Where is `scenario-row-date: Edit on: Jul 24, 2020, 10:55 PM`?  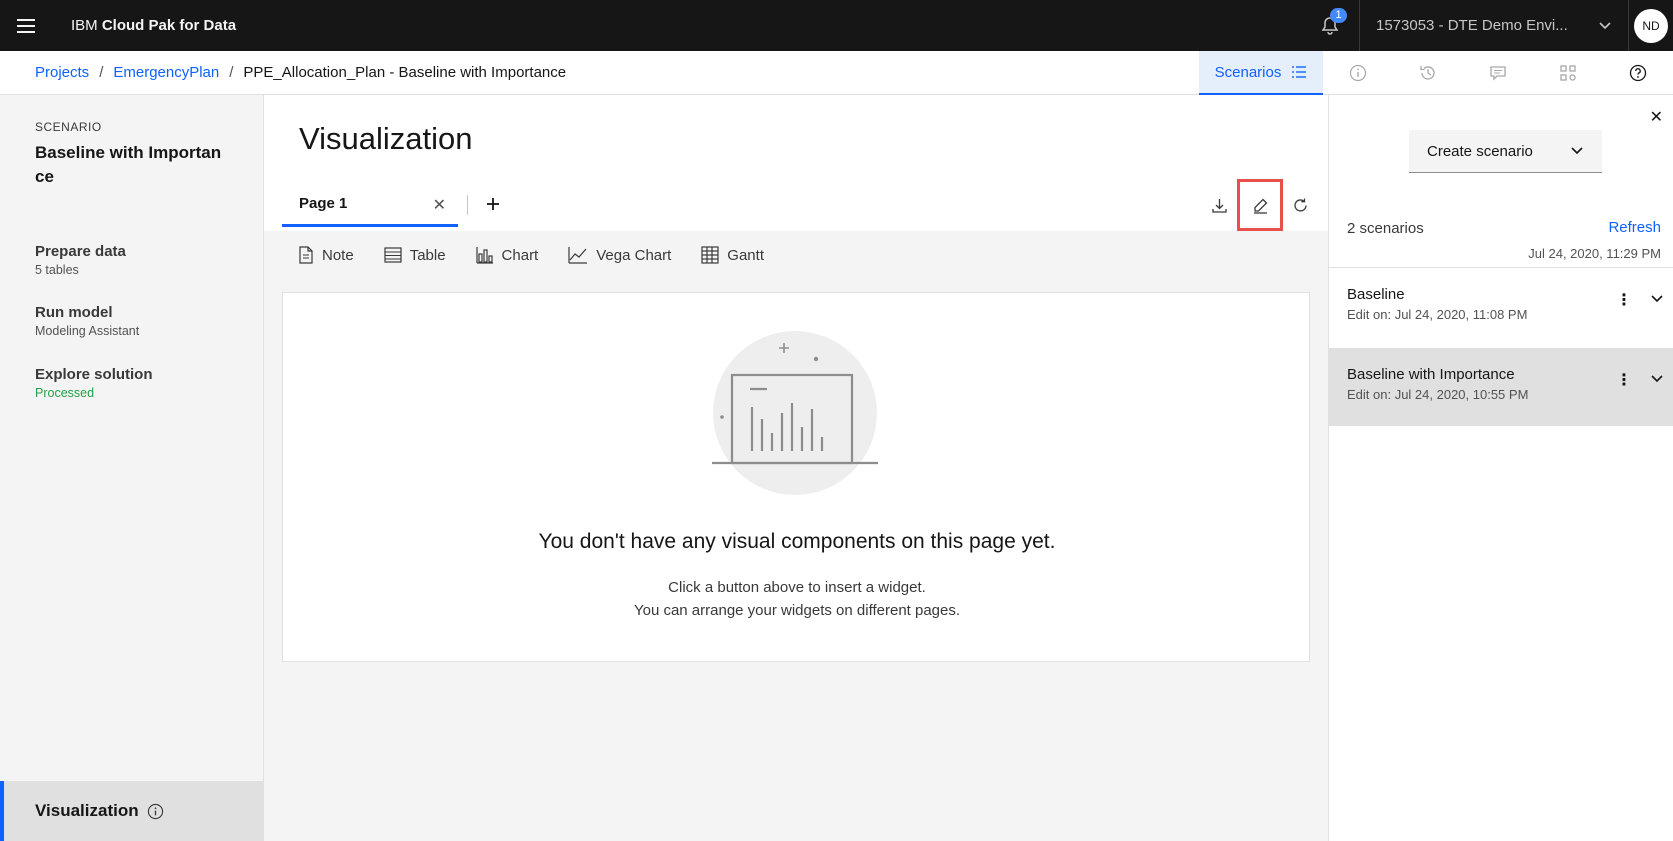 scenario-row-date: Edit on: Jul 24, 2020, 10:55 PM is located at coordinates (1438, 394).